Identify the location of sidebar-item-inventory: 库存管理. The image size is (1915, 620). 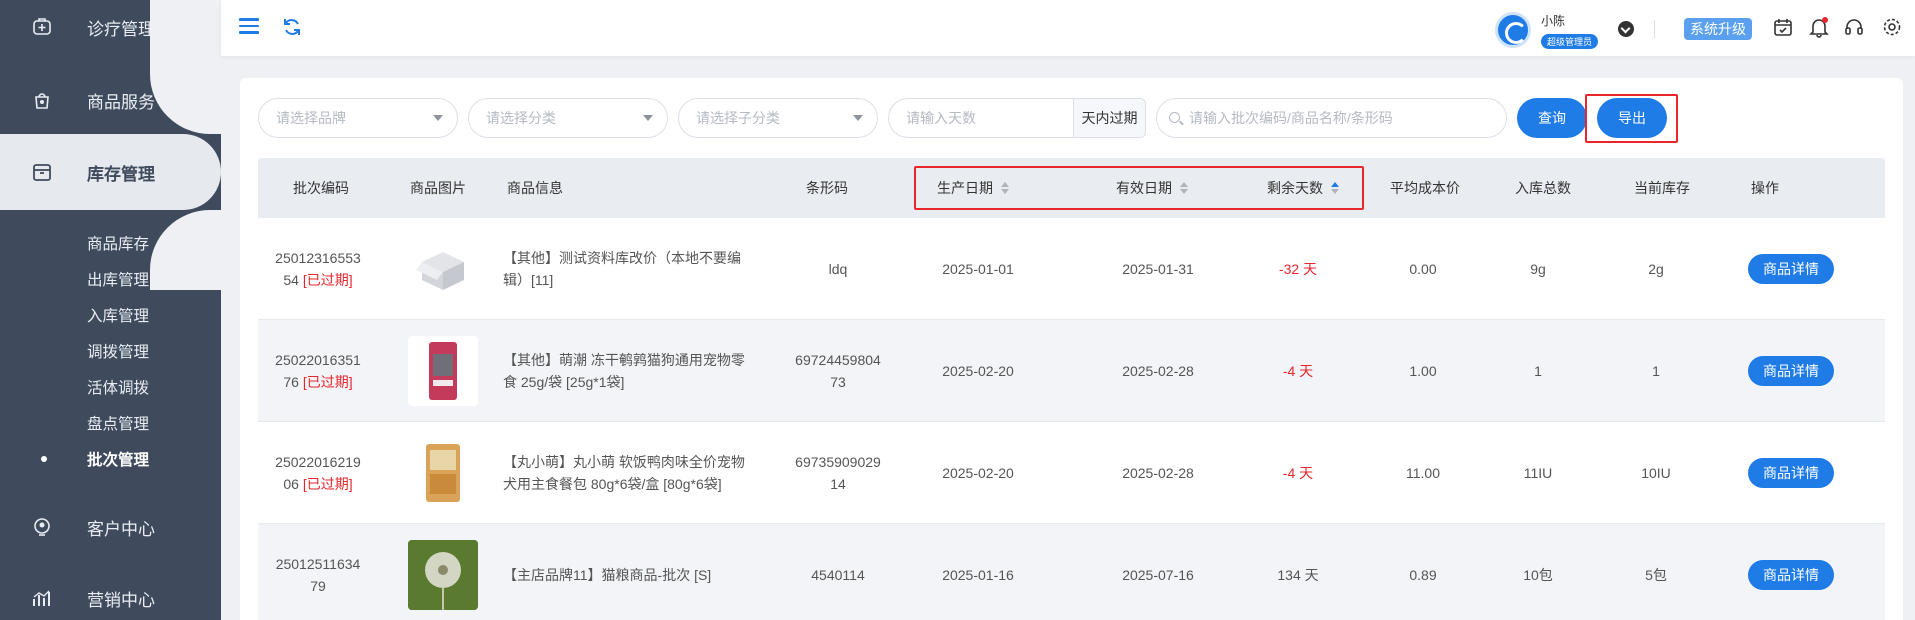
(110, 172).